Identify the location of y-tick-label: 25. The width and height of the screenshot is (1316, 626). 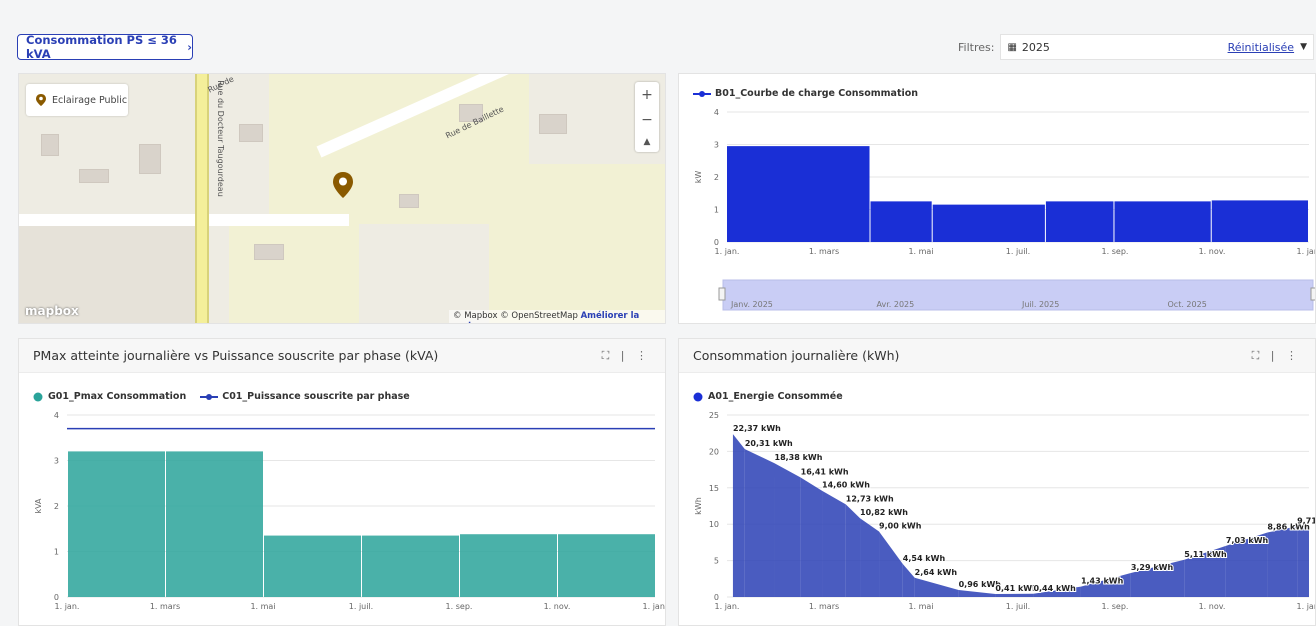
(714, 415).